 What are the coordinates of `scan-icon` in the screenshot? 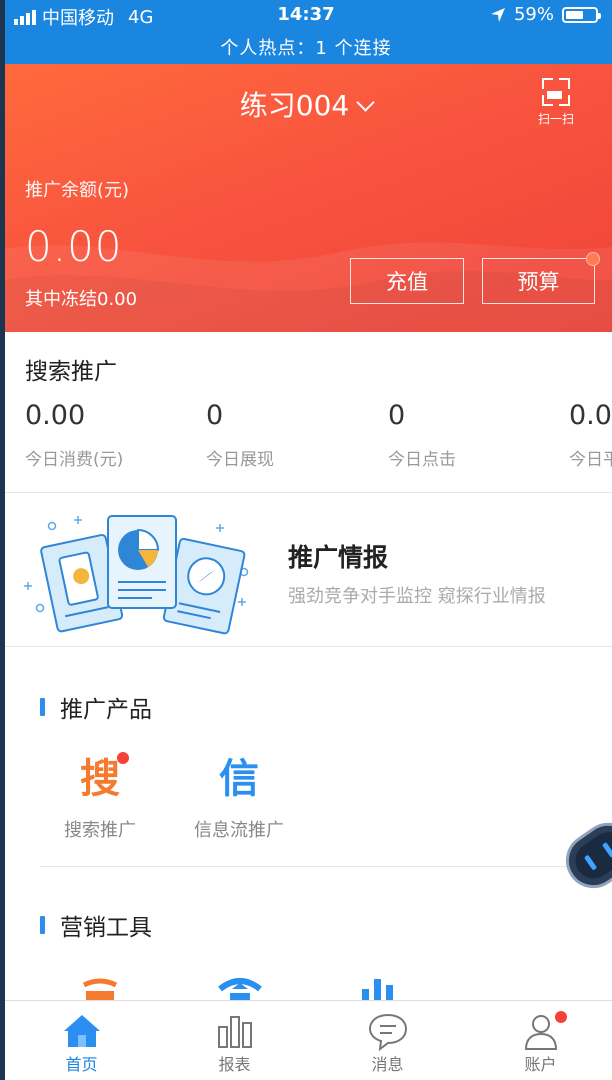 It's located at (556, 92).